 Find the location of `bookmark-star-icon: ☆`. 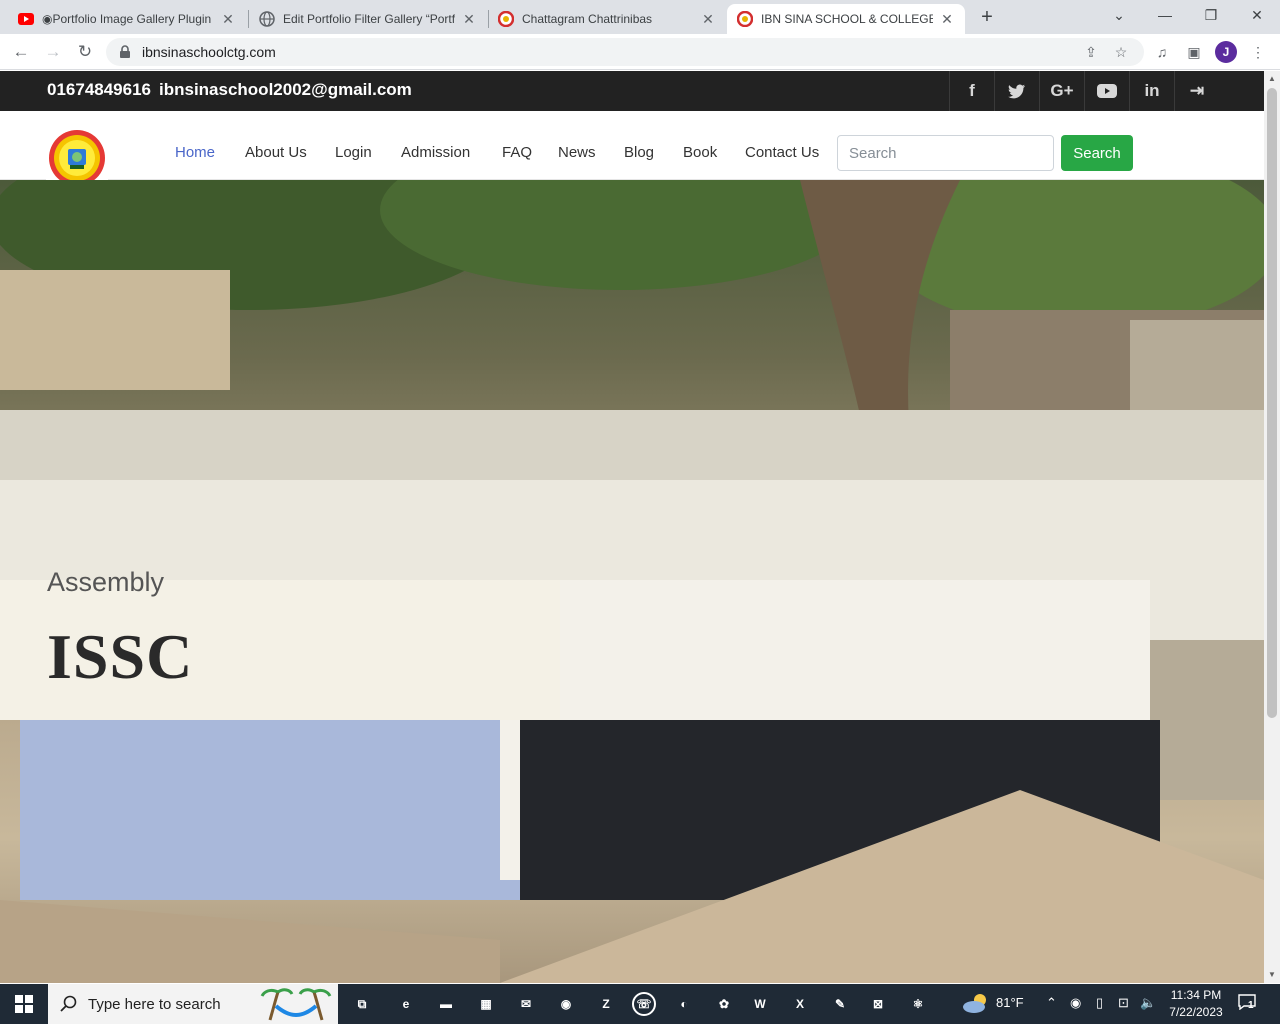

bookmark-star-icon: ☆ is located at coordinates (1121, 52).